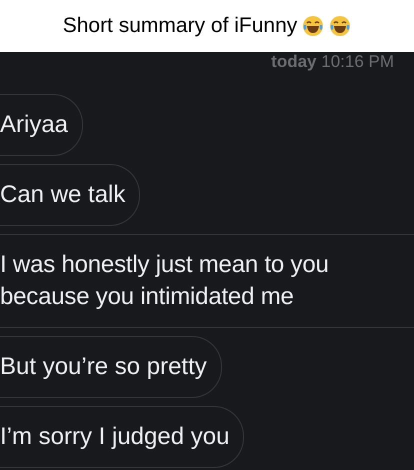 This screenshot has height=470, width=414. What do you see at coordinates (122, 437) in the screenshot?
I see `message-bubble: I’m sorry I judged you` at bounding box center [122, 437].